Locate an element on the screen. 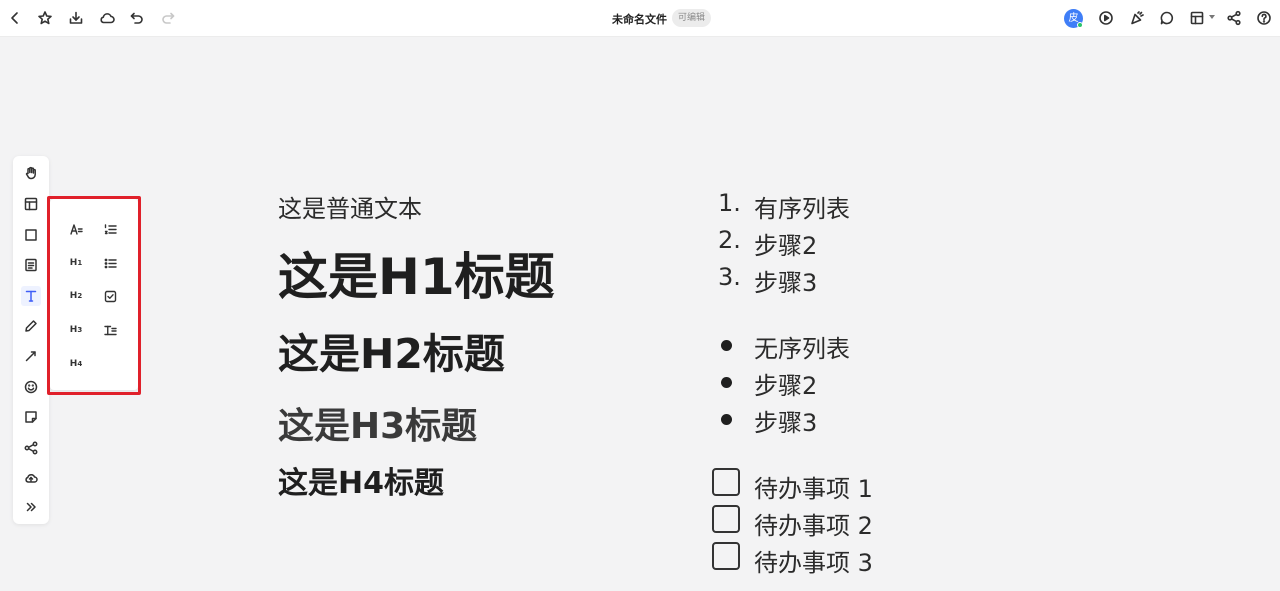 The image size is (1280, 591). layout-dropdown-caret is located at coordinates (1212, 17).